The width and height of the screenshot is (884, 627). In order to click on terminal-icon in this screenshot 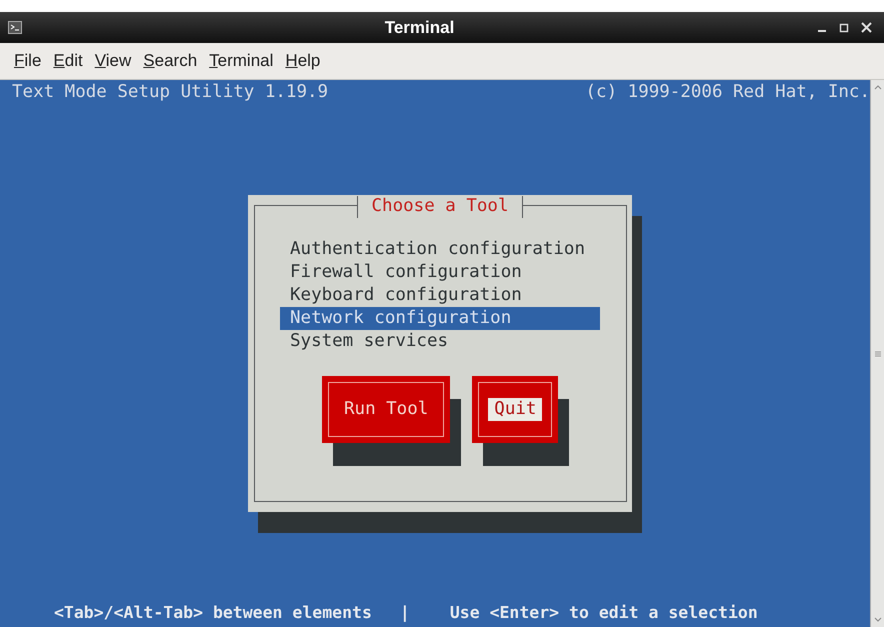, I will do `click(15, 27)`.